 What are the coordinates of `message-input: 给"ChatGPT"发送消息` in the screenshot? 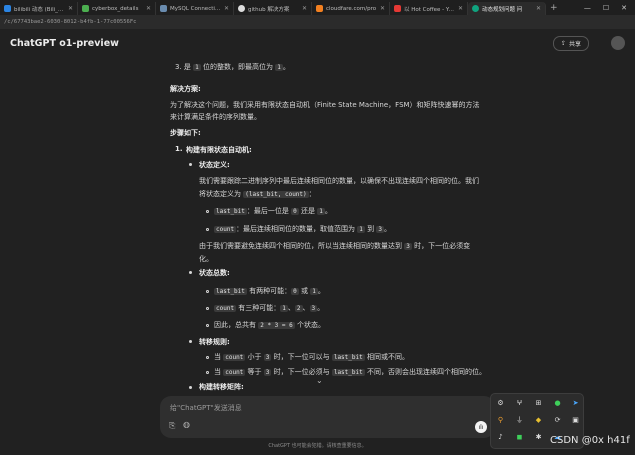 It's located at (206, 408).